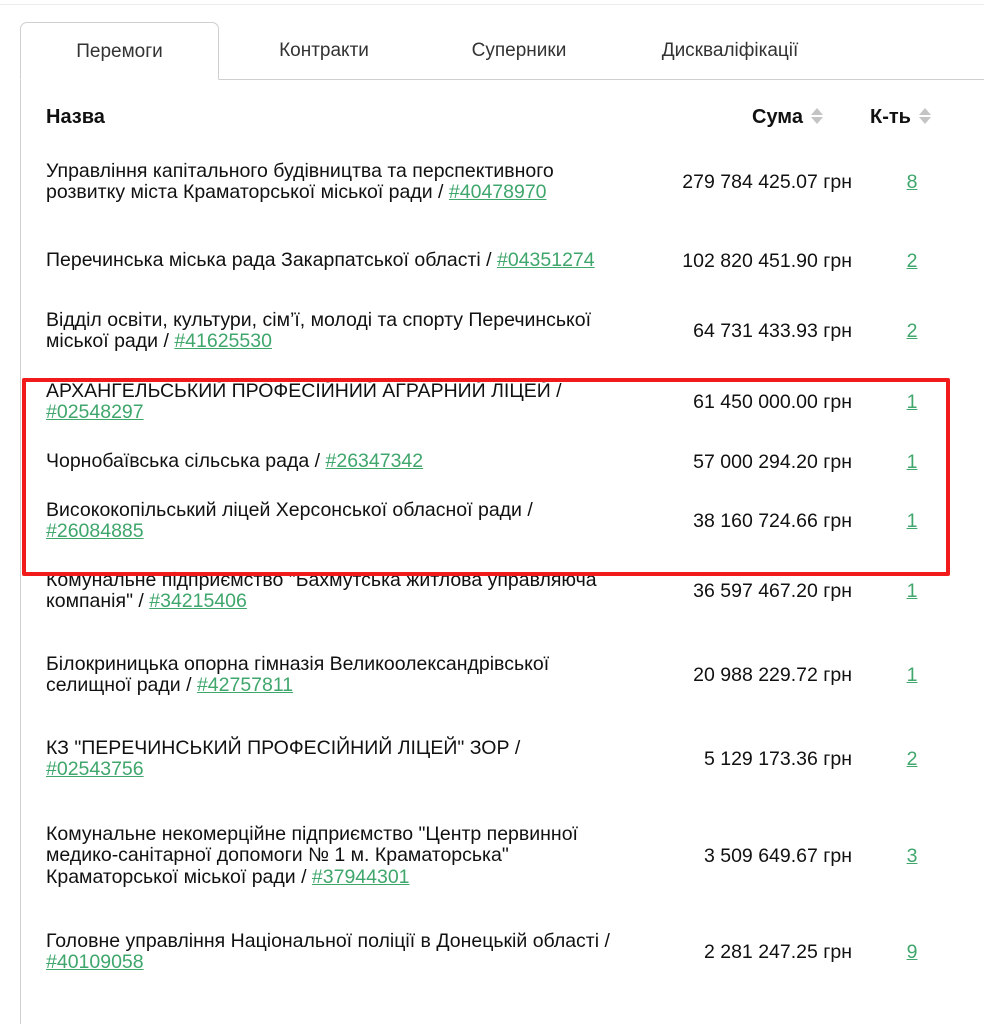 The width and height of the screenshot is (984, 1024). What do you see at coordinates (767, 181) in the screenshot?
I see `row-sum: 279 784 425.07 грн` at bounding box center [767, 181].